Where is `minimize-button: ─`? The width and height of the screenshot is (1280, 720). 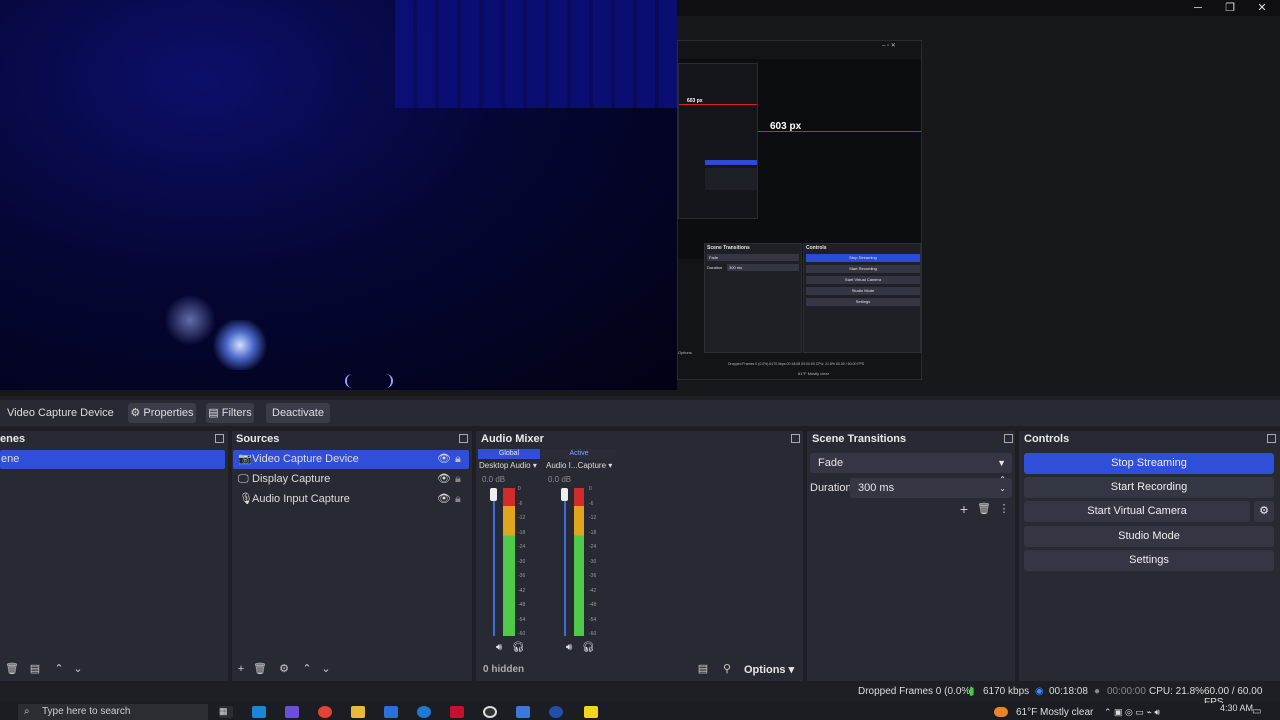 minimize-button: ─ is located at coordinates (1198, 8).